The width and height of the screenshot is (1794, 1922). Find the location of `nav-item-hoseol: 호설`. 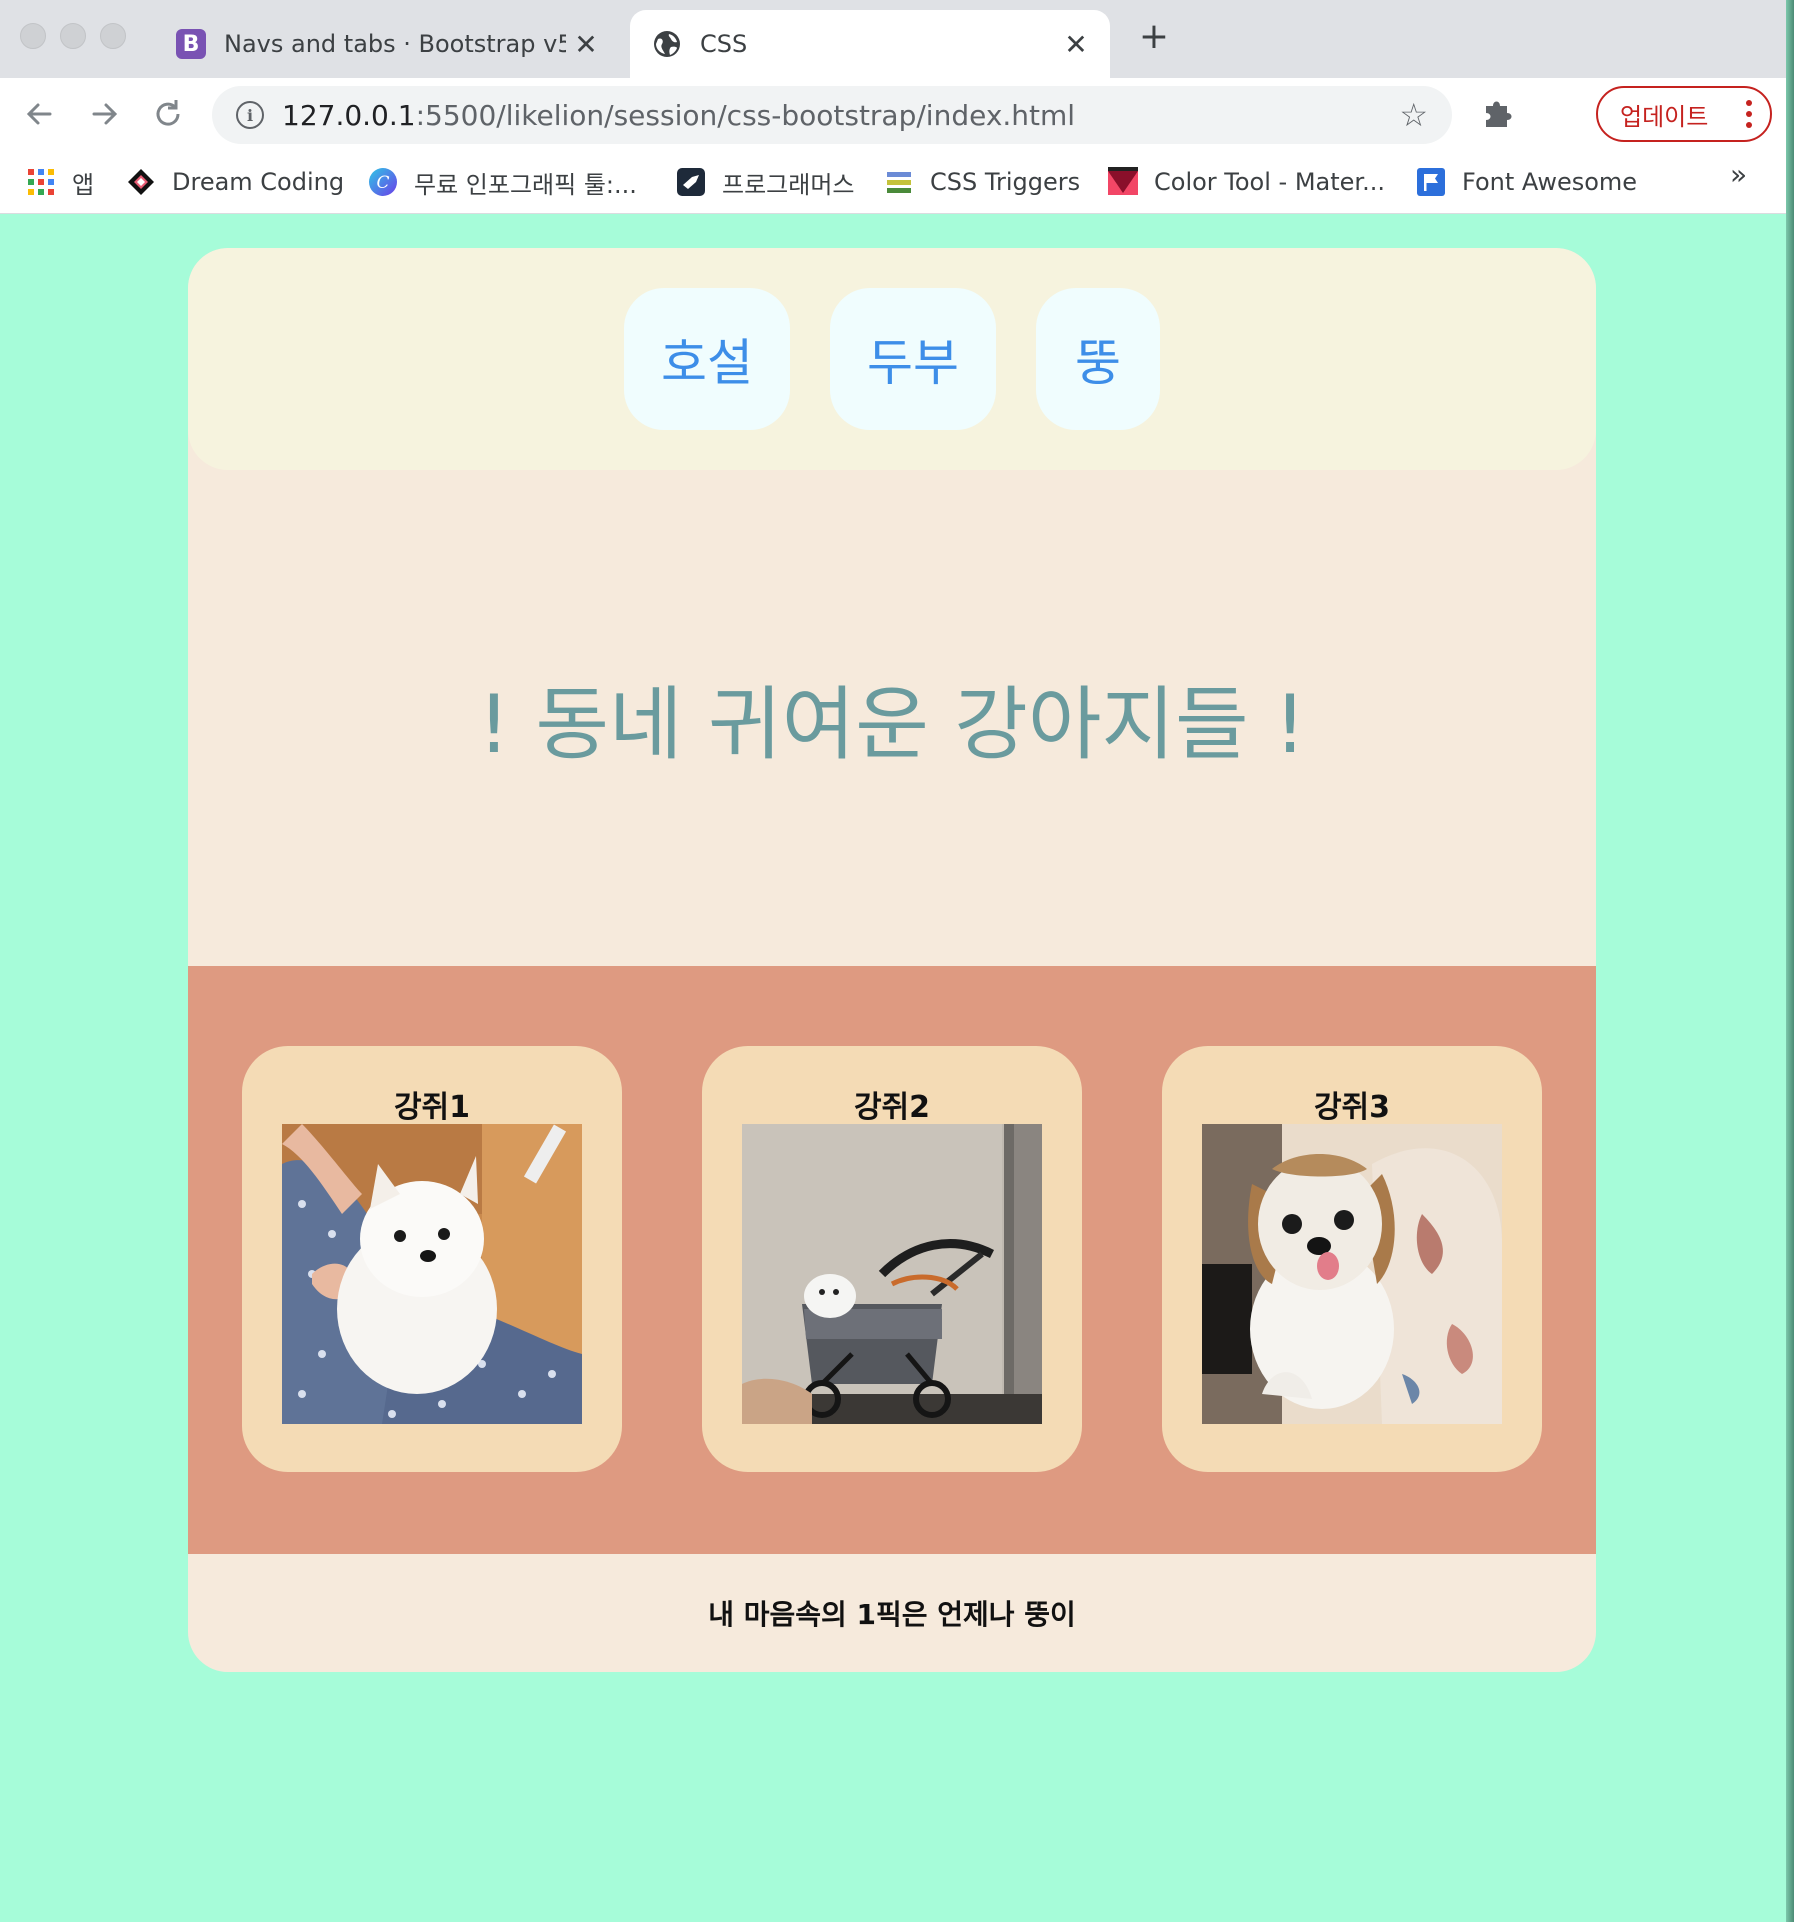

nav-item-hoseol: 호설 is located at coordinates (707, 359).